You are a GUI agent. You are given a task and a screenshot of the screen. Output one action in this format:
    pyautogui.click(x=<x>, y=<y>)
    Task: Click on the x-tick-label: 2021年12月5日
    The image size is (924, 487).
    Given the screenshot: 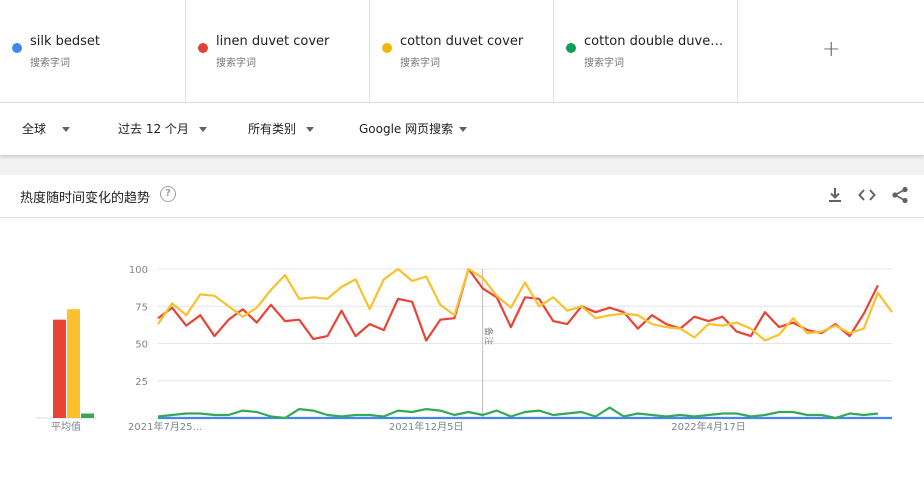 What is the action you would take?
    pyautogui.click(x=426, y=426)
    